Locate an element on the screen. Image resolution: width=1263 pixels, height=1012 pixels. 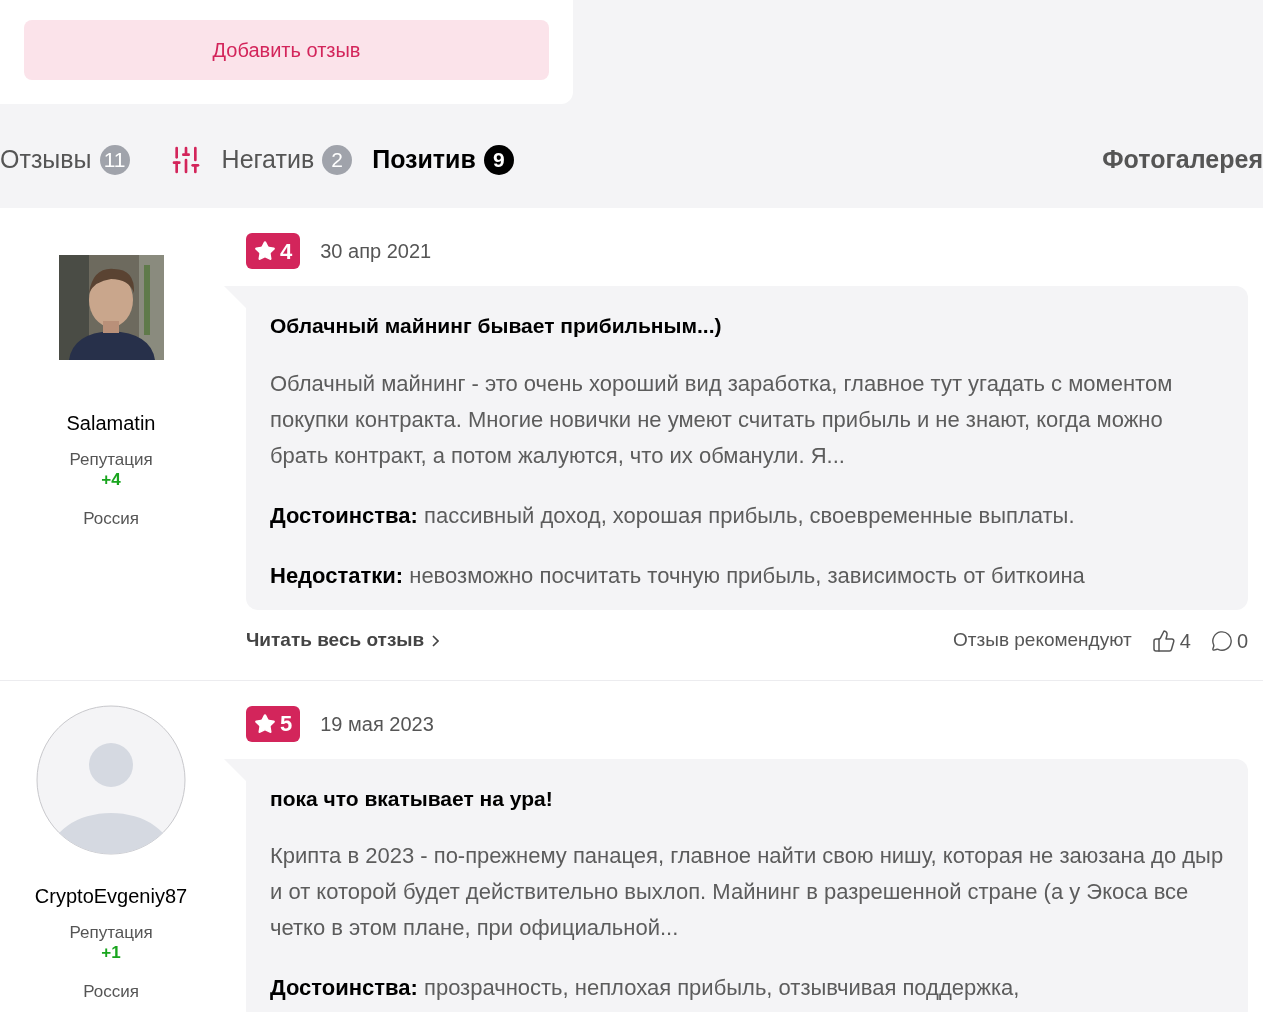
read-more-link: Читать весь отзыв is located at coordinates (343, 640).